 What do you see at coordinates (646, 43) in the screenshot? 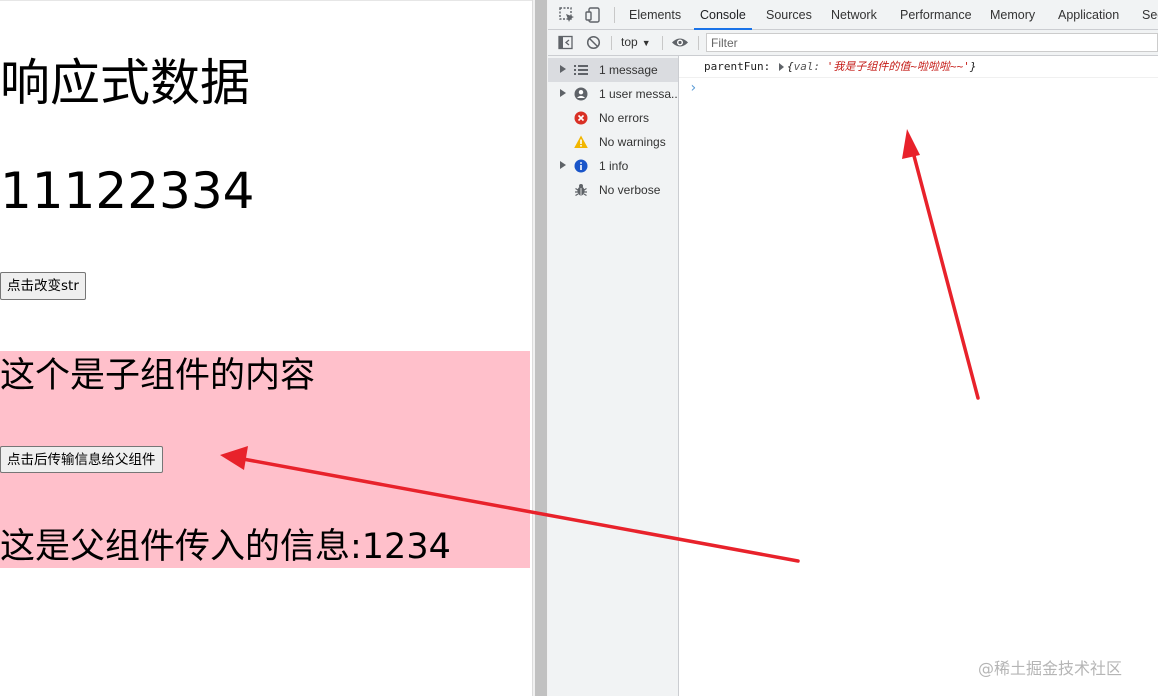
I see `dropdown-caret-icon: ▼` at bounding box center [646, 43].